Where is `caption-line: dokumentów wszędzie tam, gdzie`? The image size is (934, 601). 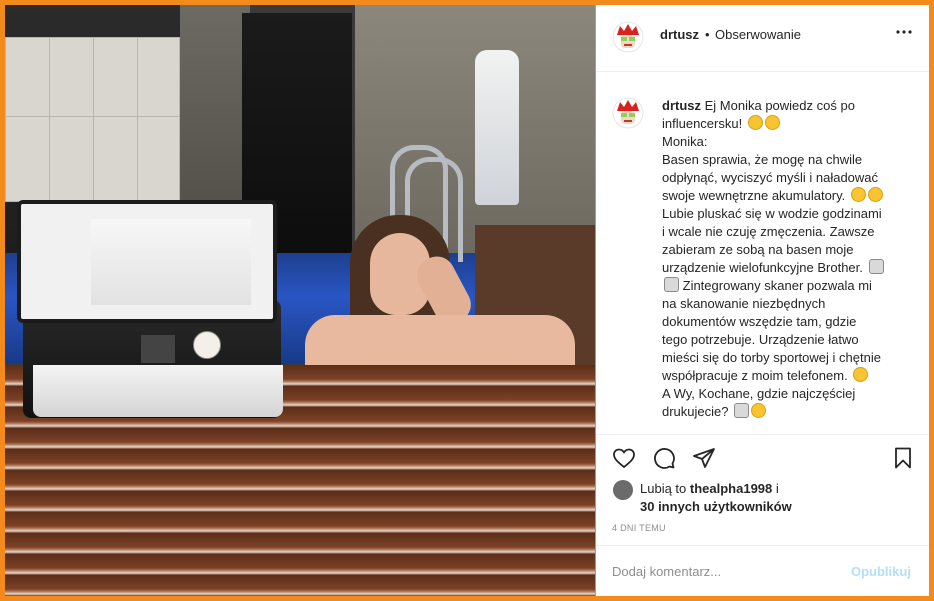 caption-line: dokumentów wszędzie tam, gdzie is located at coordinates (759, 321).